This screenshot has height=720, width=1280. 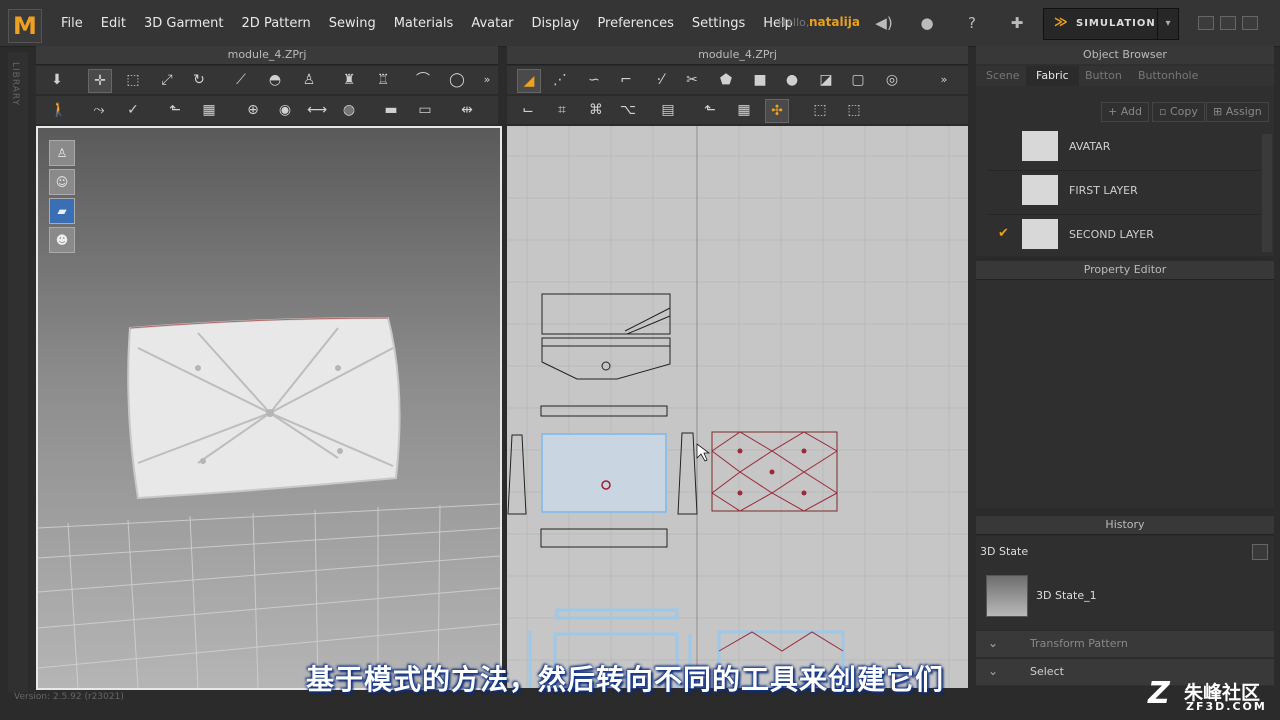 I want to click on copy-label: Copy, so click(x=1183, y=111).